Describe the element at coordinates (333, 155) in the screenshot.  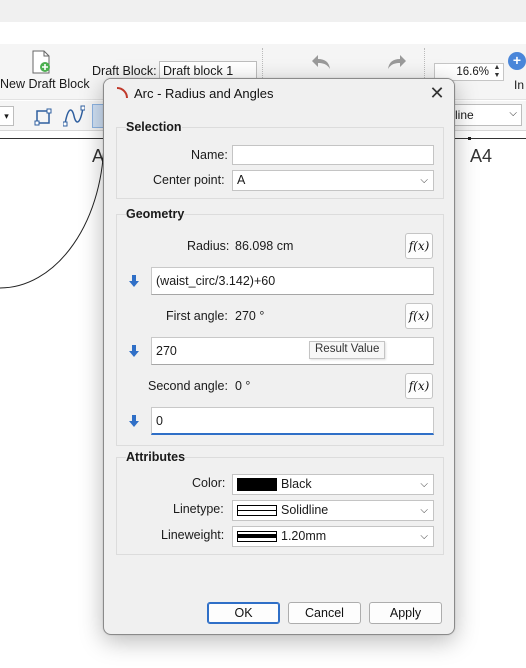
I see `name-input` at that location.